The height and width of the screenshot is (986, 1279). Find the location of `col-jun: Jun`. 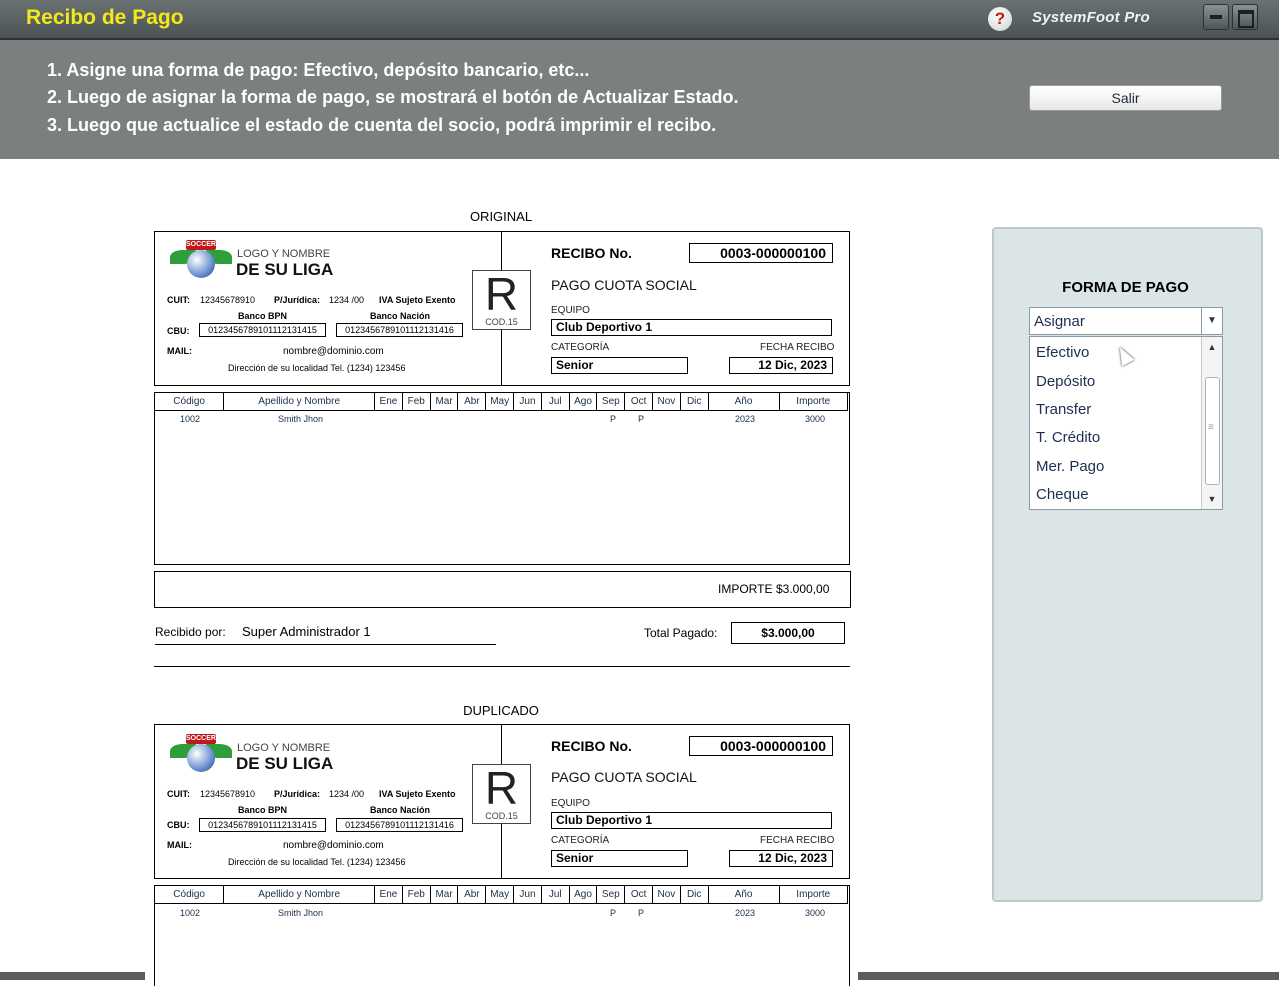

col-jun: Jun is located at coordinates (527, 401).